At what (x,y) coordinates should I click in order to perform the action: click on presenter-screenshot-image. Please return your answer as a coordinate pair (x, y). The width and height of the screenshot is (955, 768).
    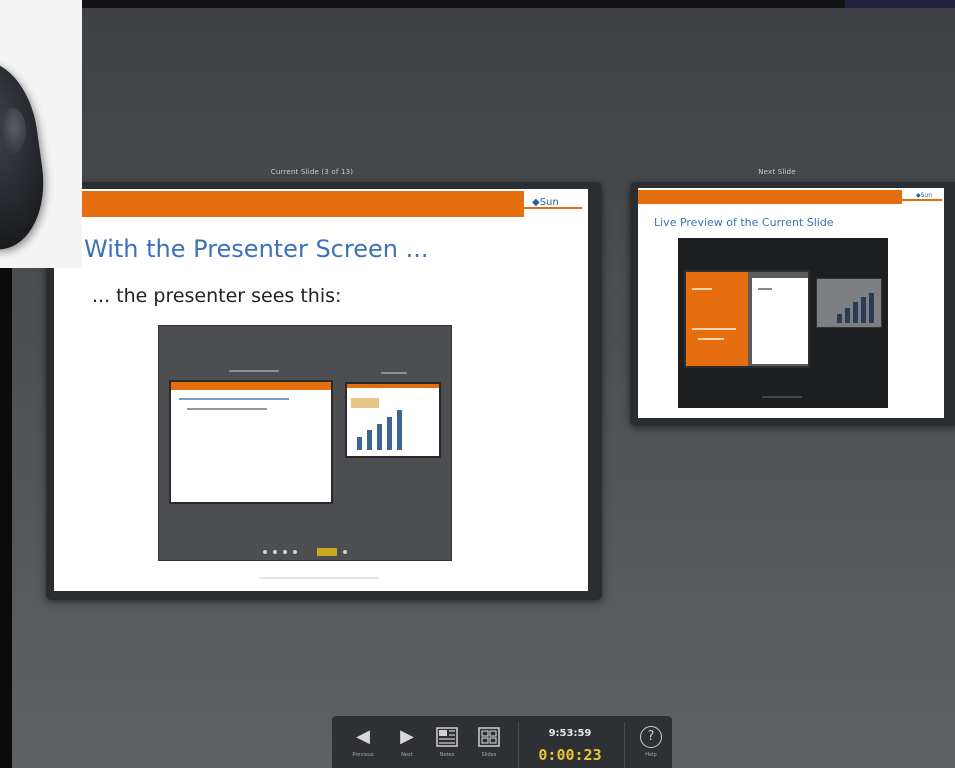
    Looking at the image, I should click on (305, 443).